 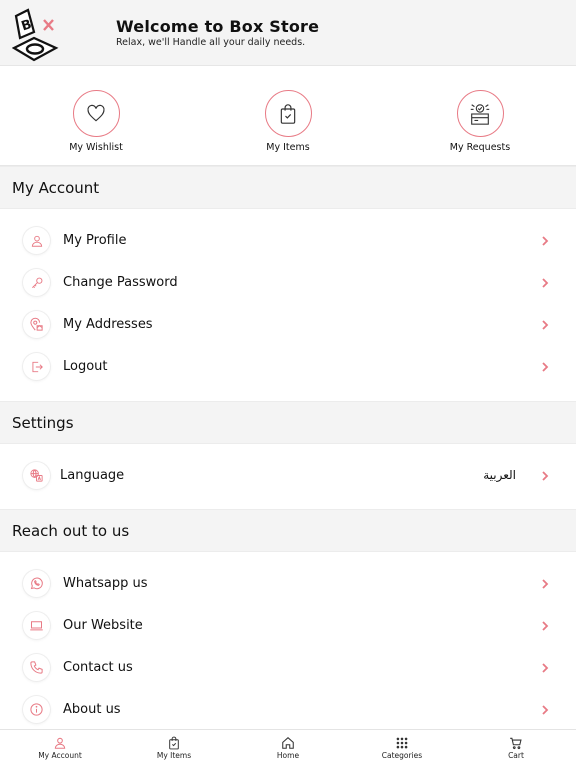 What do you see at coordinates (288, 283) in the screenshot?
I see `row-change-password: Change Password` at bounding box center [288, 283].